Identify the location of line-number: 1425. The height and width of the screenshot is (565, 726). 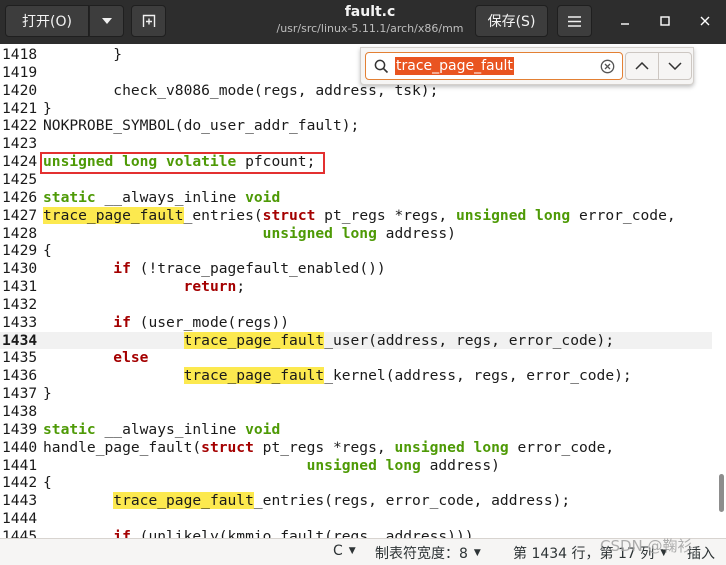
(20, 179).